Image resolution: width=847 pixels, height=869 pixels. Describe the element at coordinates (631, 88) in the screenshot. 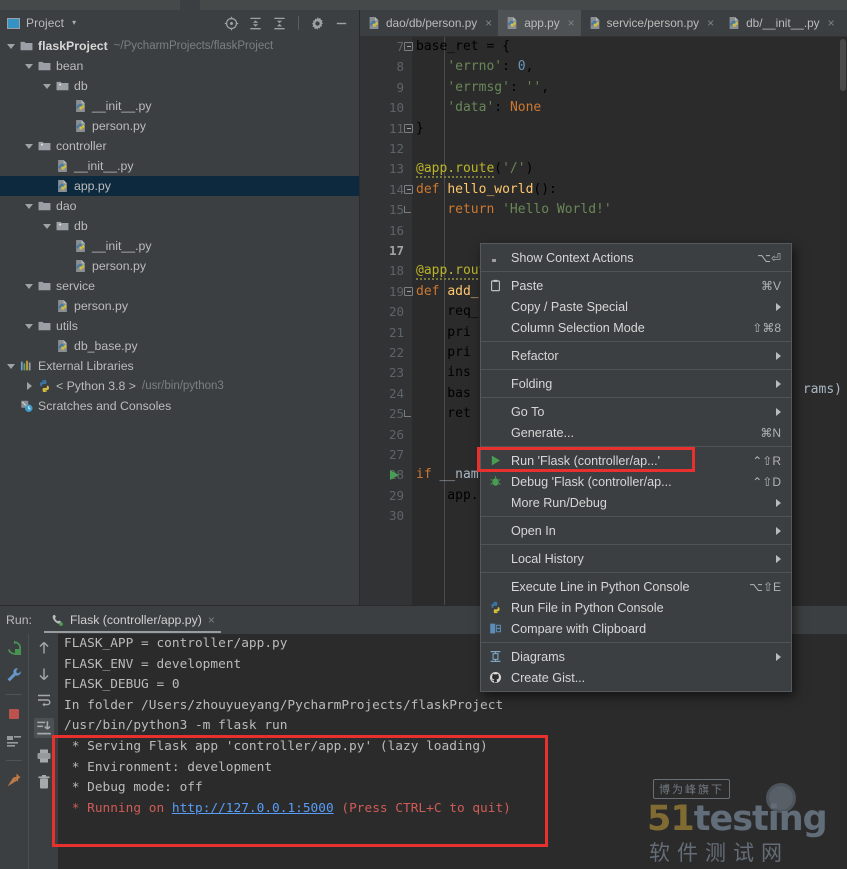

I see `code-line: 'errmsg': '',` at that location.